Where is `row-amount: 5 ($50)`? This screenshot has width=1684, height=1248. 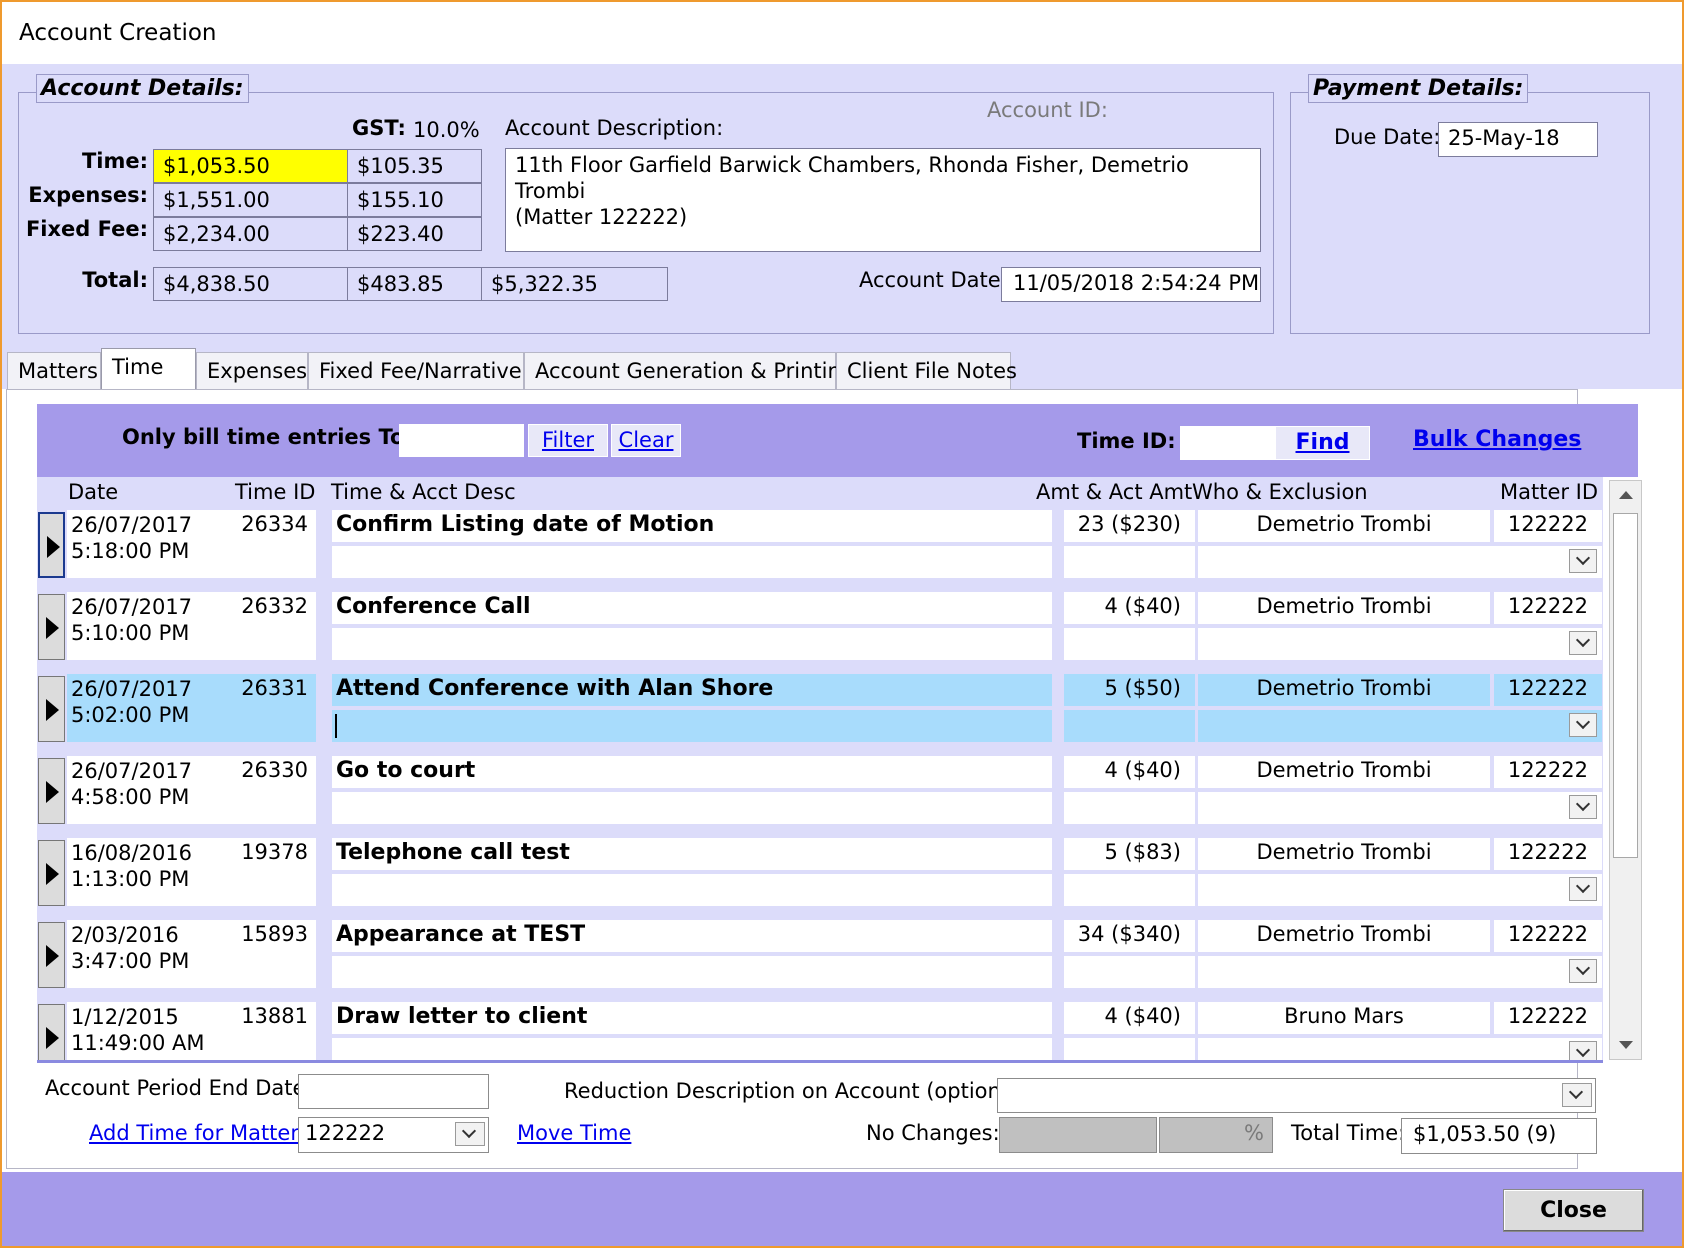
row-amount: 5 ($50) is located at coordinates (1129, 690).